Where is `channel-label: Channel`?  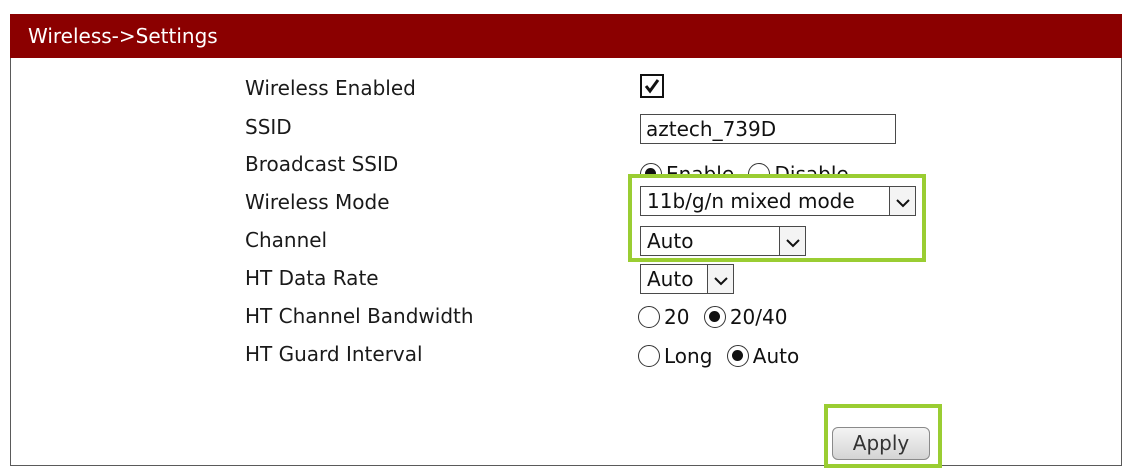
channel-label: Channel is located at coordinates (286, 240).